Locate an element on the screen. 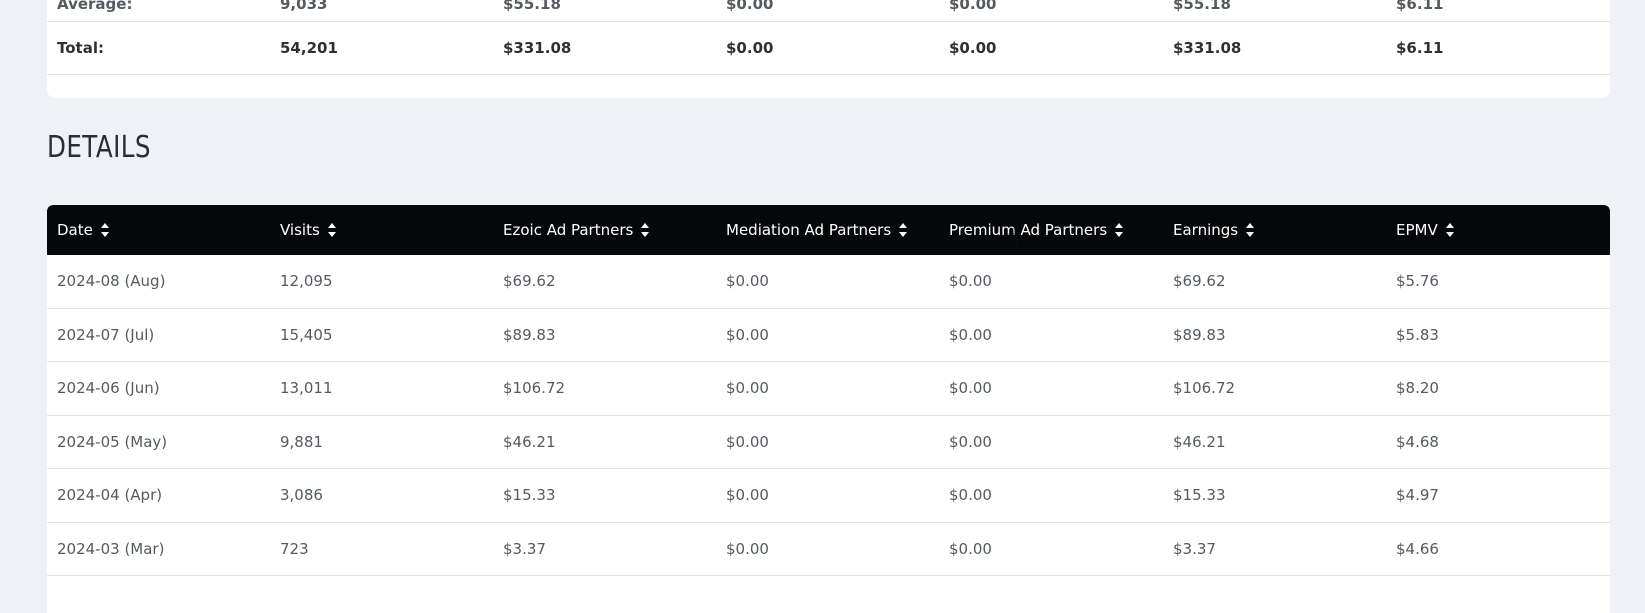  column-header-label: Earnings is located at coordinates (1206, 230).